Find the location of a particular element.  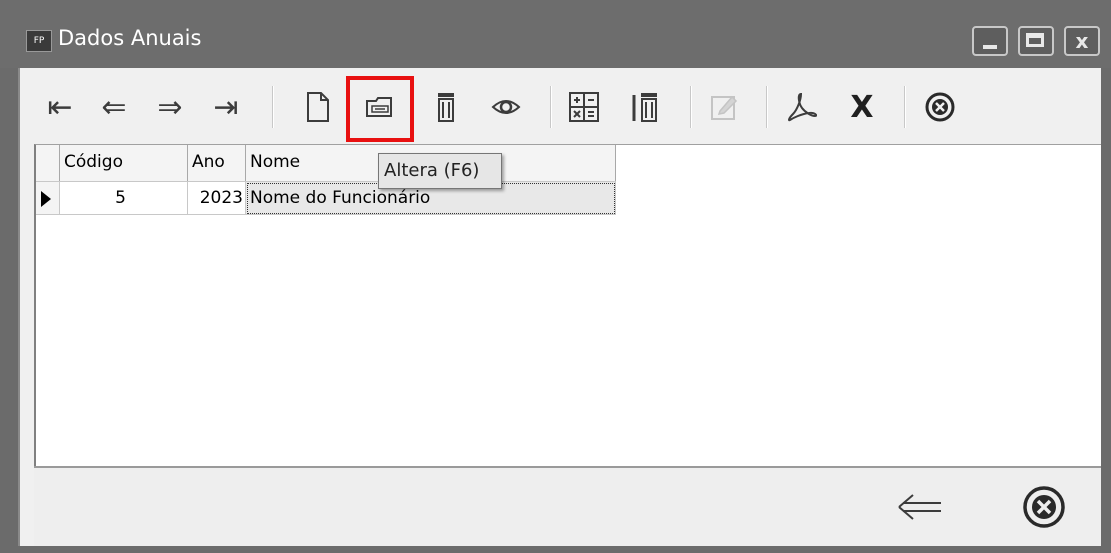

column-header-ano: Ano is located at coordinates (217, 163).